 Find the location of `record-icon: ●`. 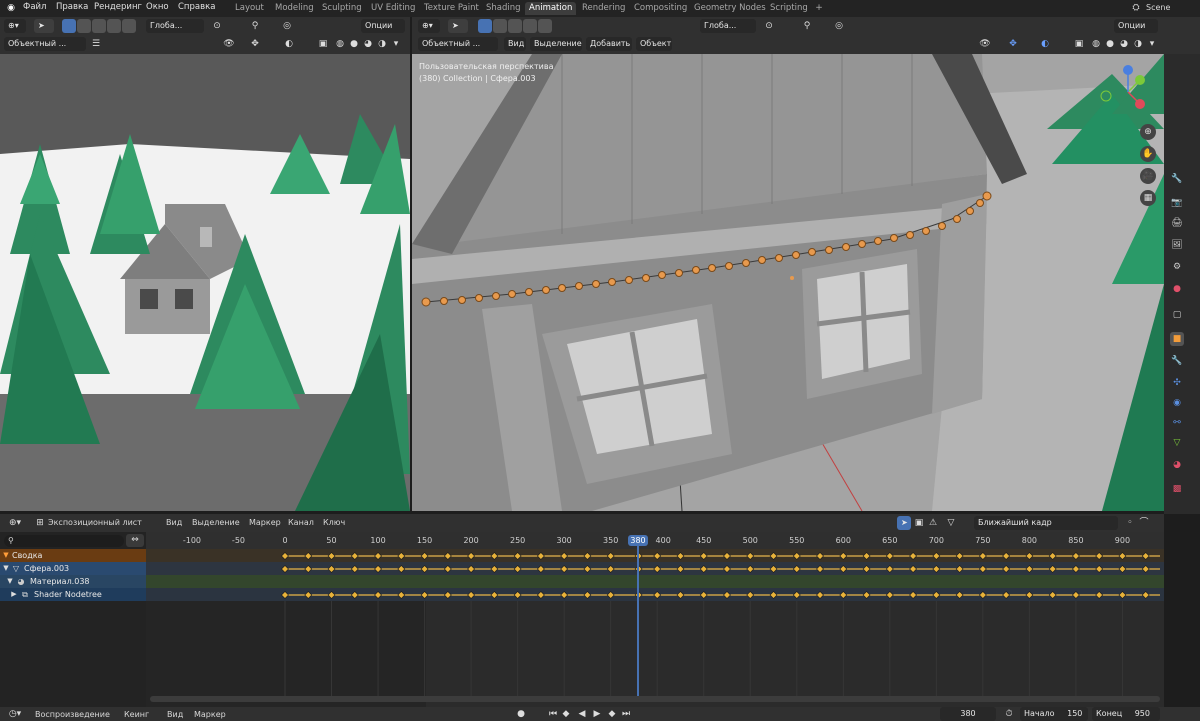

record-icon: ● is located at coordinates (521, 714).